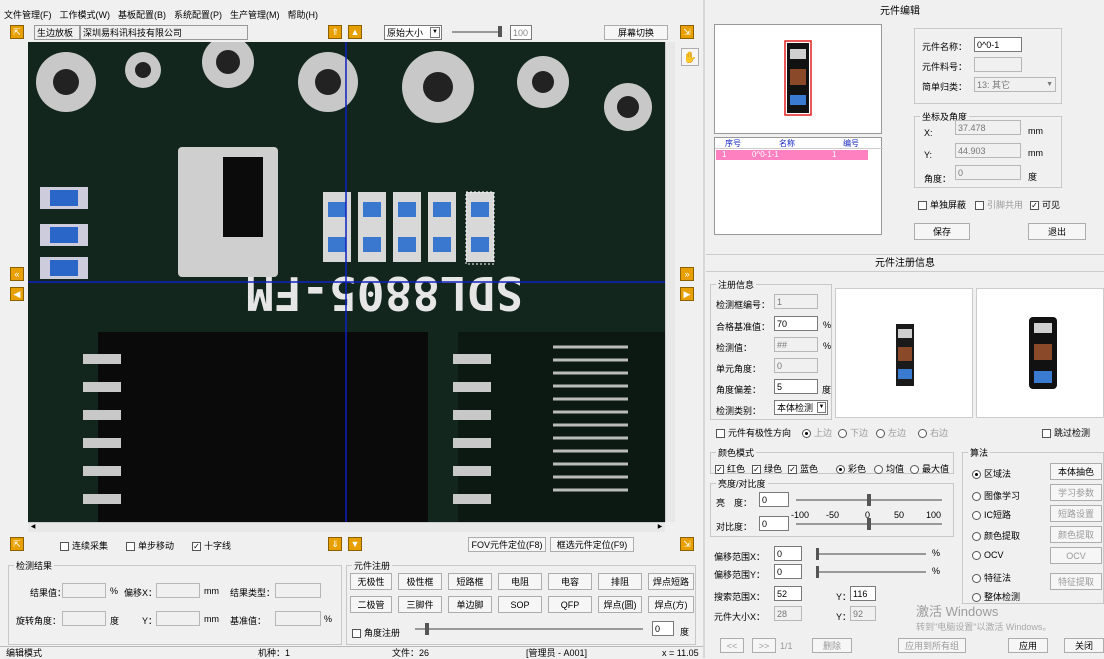 The width and height of the screenshot is (1104, 659). What do you see at coordinates (767, 468) in the screenshot?
I see `green-check: ✓ 绿色` at bounding box center [767, 468].